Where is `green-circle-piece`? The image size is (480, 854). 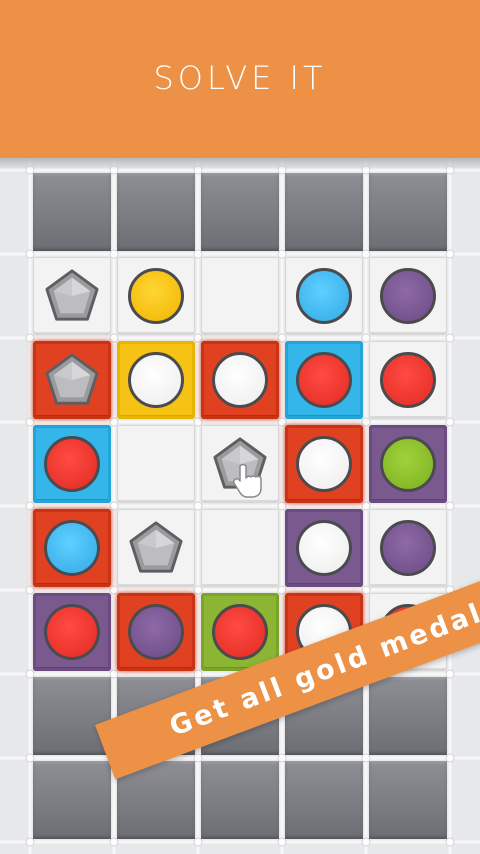 green-circle-piece is located at coordinates (408, 464).